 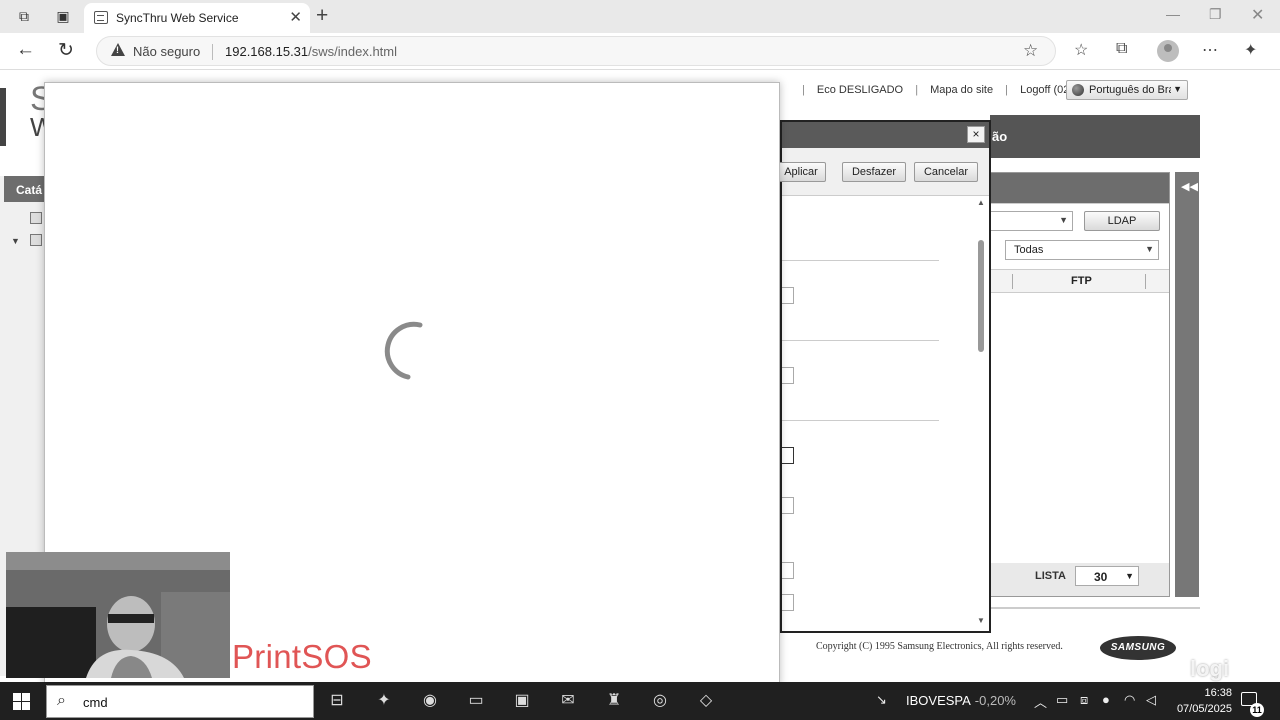 I want to click on collapse-left-icon: ◀◀, so click(x=1189, y=186).